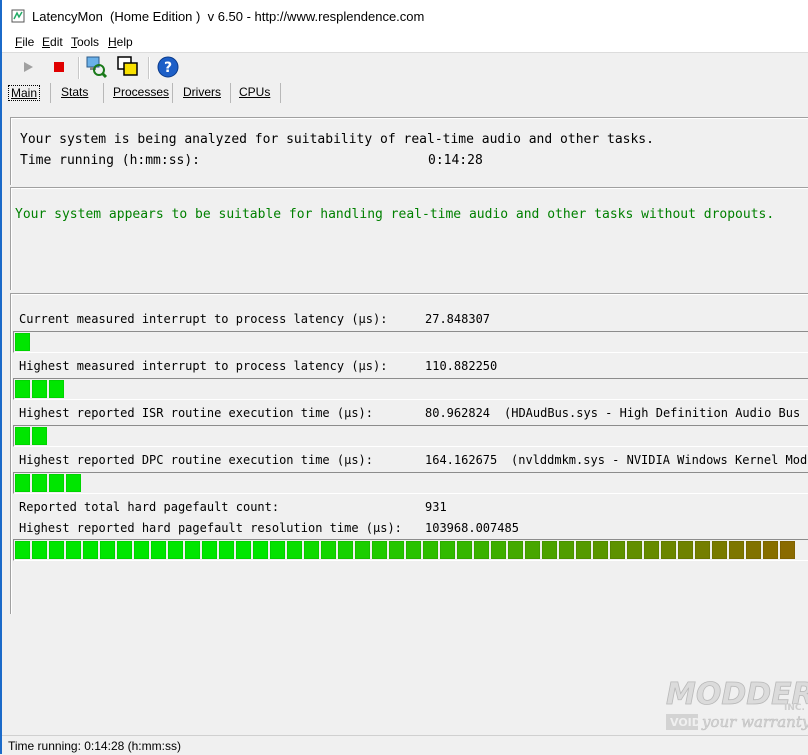  I want to click on status-bar: Time running: 0:14:28 (h:mm:ss), so click(405, 745).